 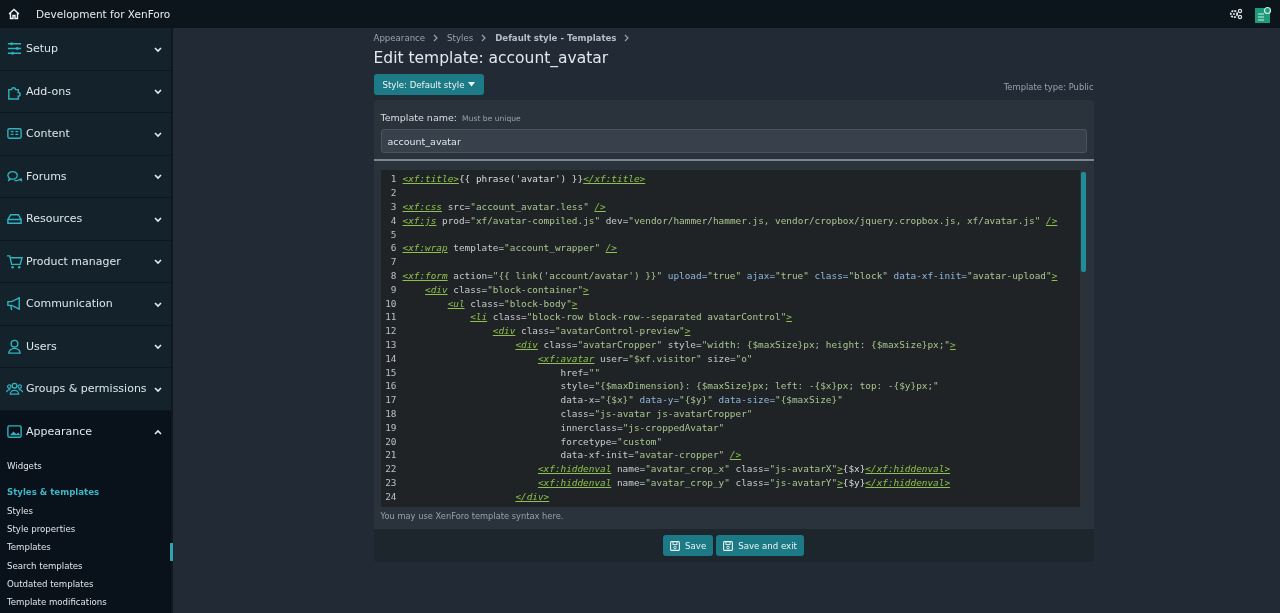 I want to click on sidebar-item: Resources, so click(x=85, y=219).